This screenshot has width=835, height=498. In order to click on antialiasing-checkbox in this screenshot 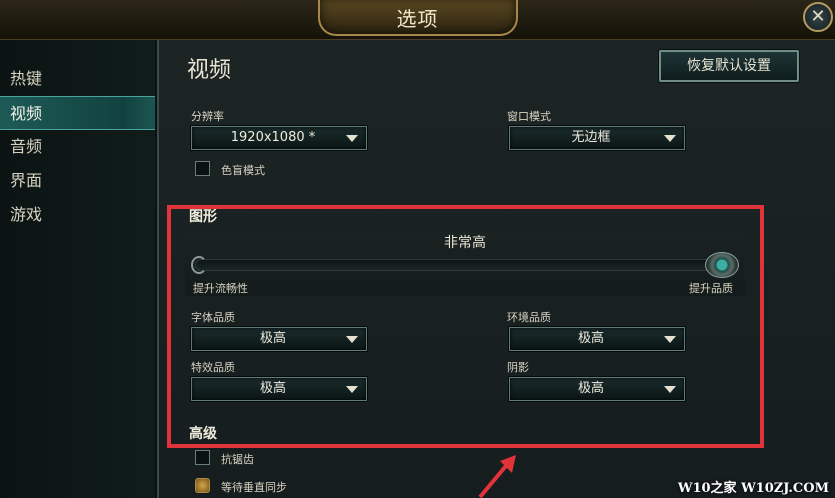, I will do `click(202, 457)`.